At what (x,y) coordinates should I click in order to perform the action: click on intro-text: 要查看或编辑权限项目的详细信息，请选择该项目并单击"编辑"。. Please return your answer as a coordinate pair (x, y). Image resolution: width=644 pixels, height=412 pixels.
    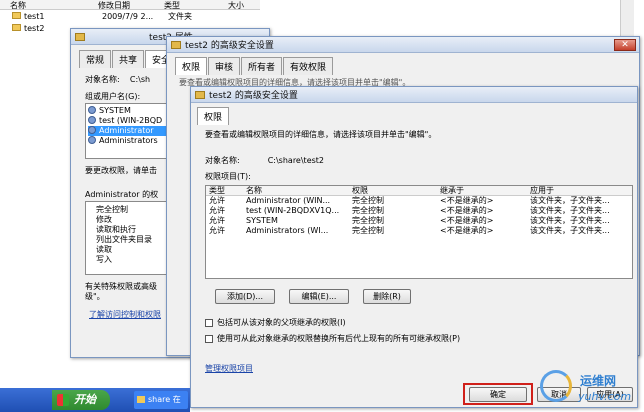
    Looking at the image, I should click on (321, 134).